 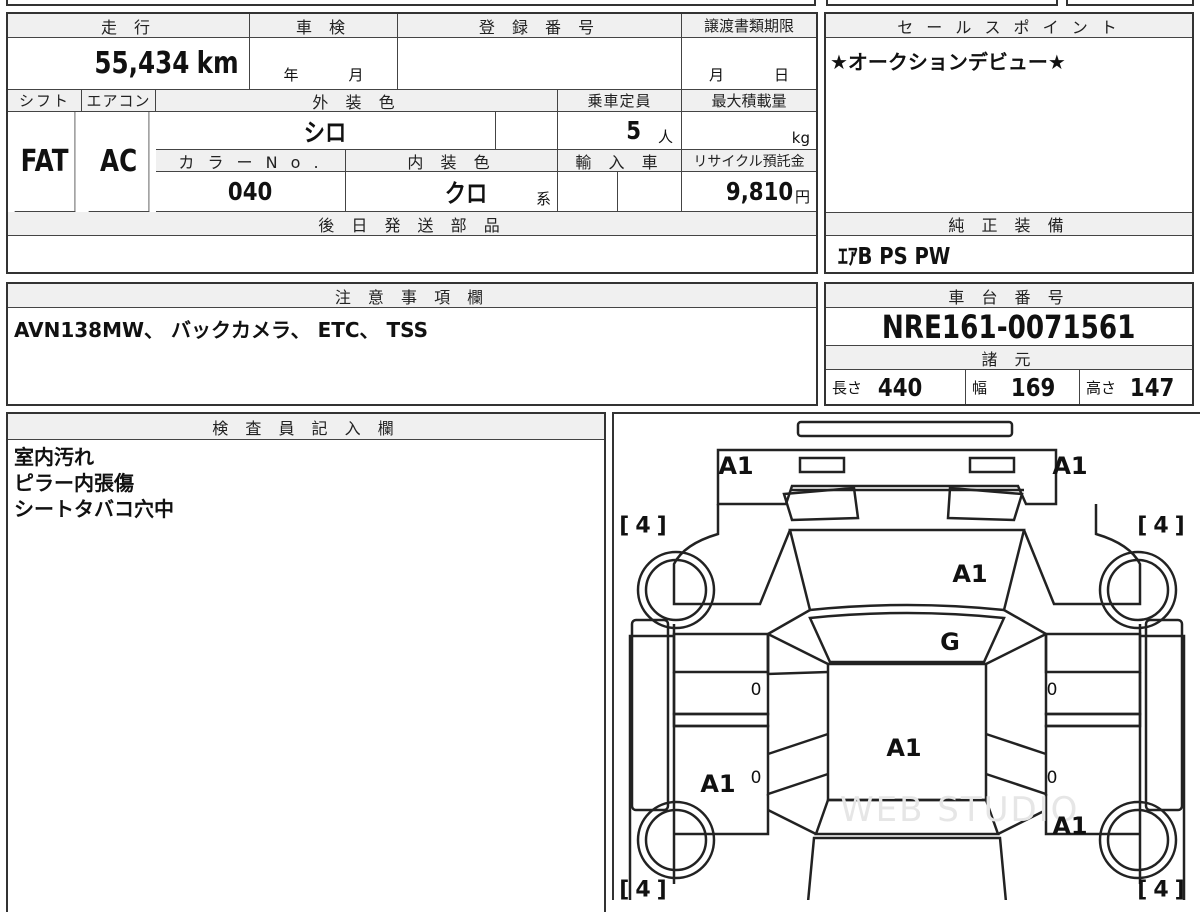 I want to click on shift-label: シフト, so click(x=45, y=101).